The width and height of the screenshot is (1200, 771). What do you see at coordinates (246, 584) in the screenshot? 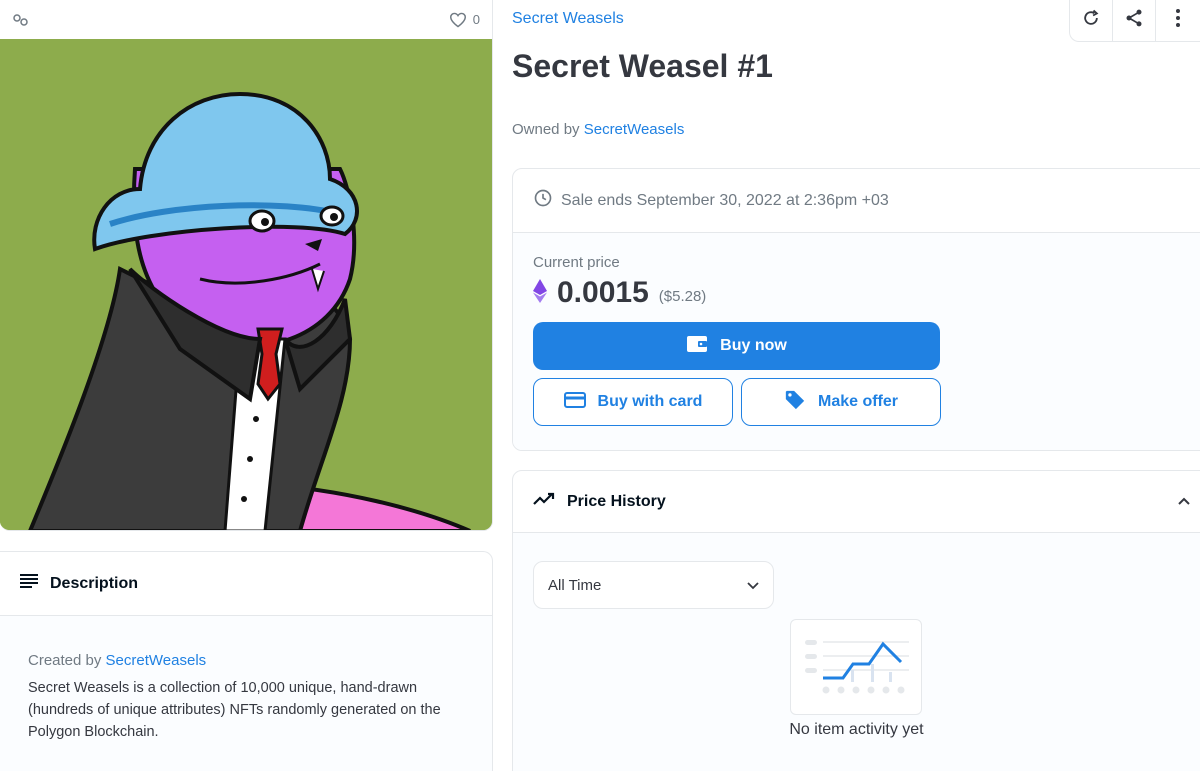
I see `description-header: Description` at bounding box center [246, 584].